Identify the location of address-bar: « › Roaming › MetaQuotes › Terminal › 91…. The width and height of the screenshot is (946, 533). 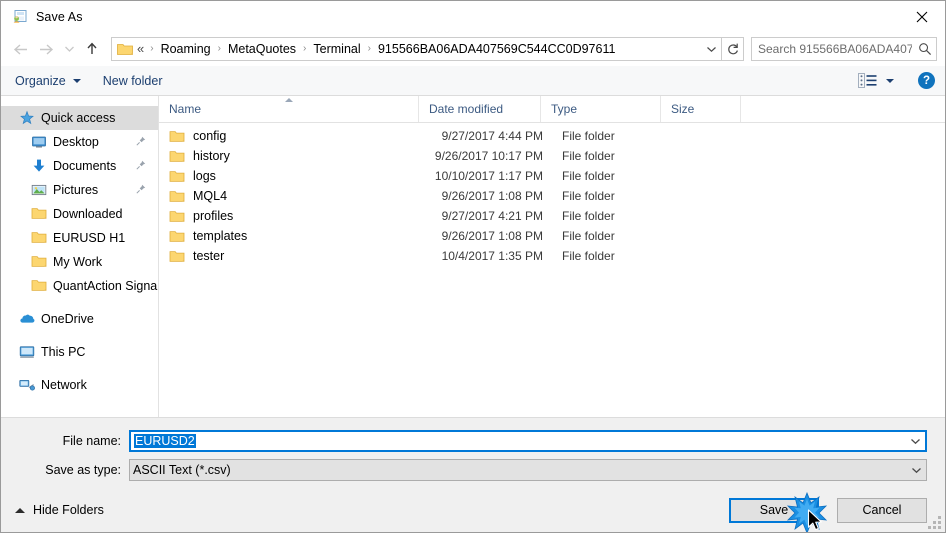
(416, 49).